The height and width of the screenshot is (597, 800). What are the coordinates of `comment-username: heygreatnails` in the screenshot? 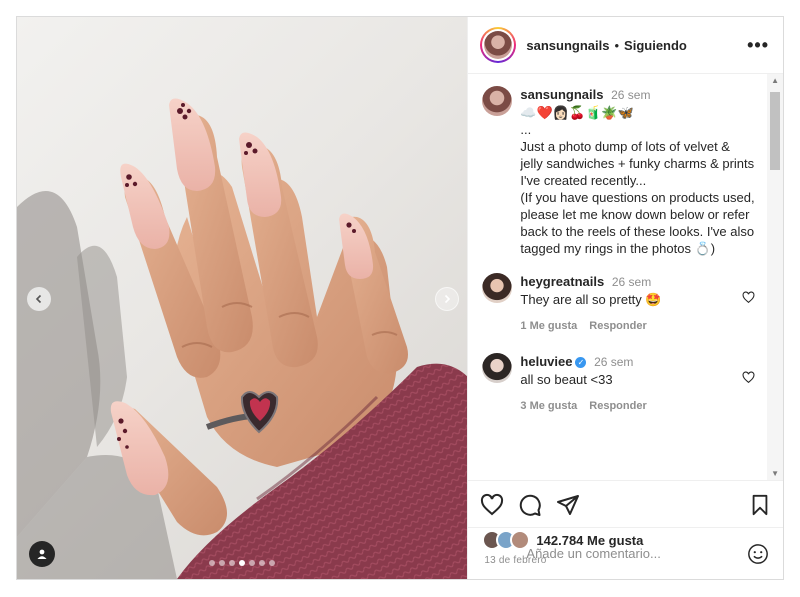 It's located at (562, 281).